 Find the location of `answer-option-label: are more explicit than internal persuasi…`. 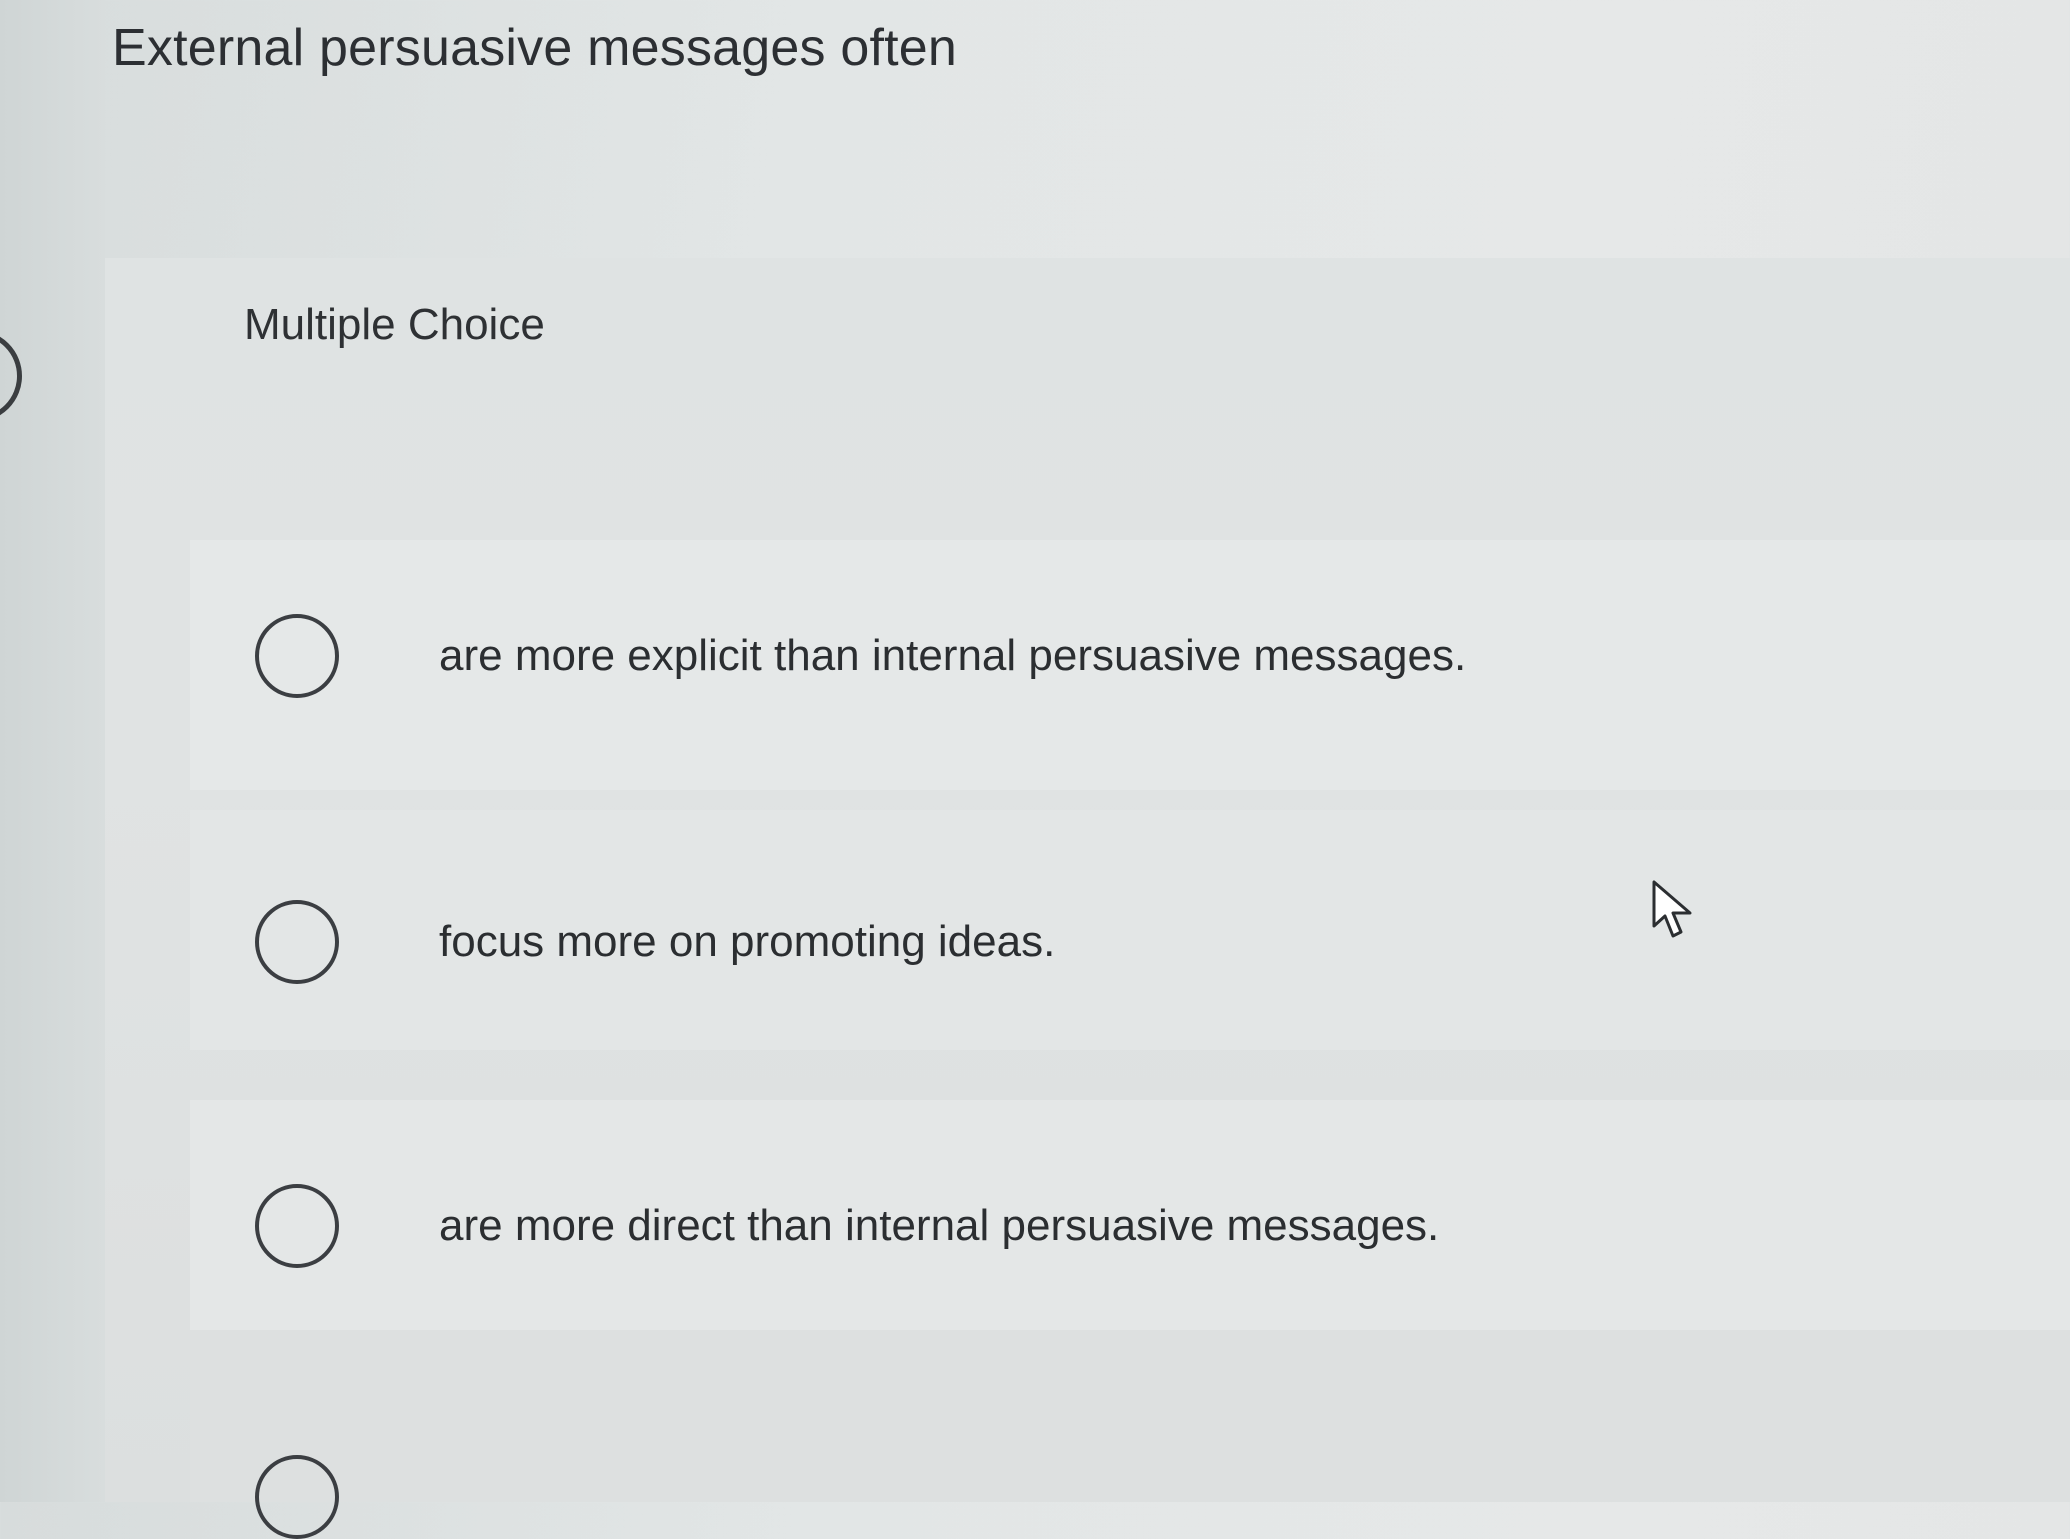

answer-option-label: are more explicit than internal persuasi… is located at coordinates (952, 656).